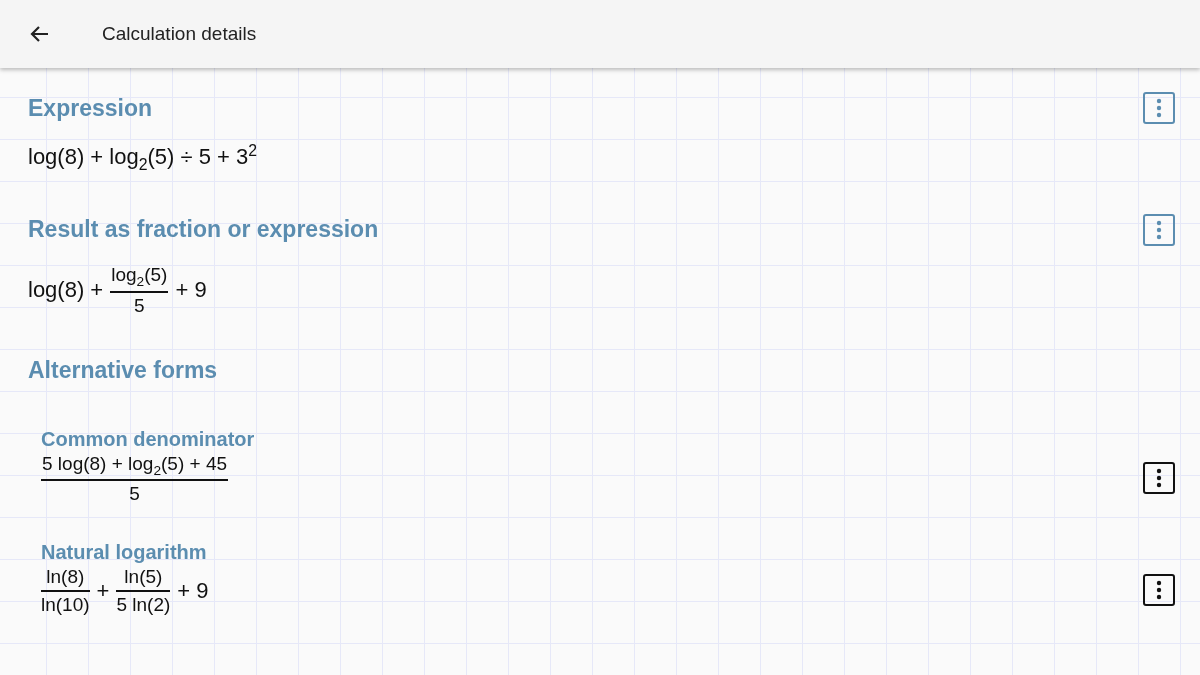 This screenshot has width=1200, height=675. What do you see at coordinates (103, 591) in the screenshot?
I see `math-expression: +` at bounding box center [103, 591].